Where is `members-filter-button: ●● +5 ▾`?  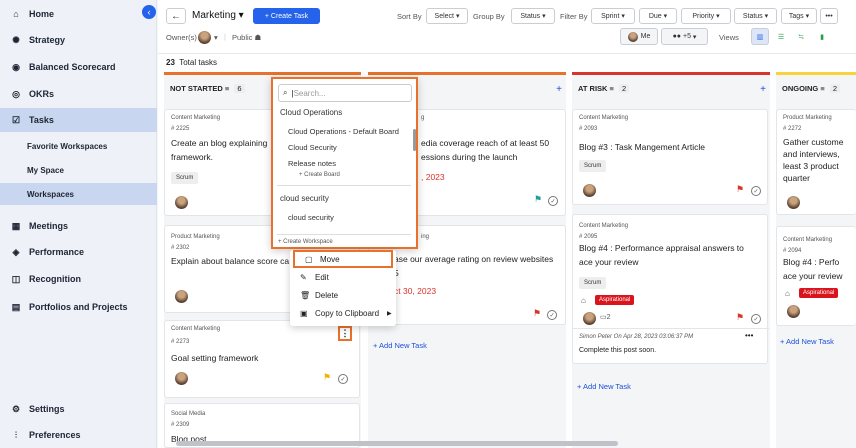
members-filter-button: ●● +5 ▾ is located at coordinates (684, 36).